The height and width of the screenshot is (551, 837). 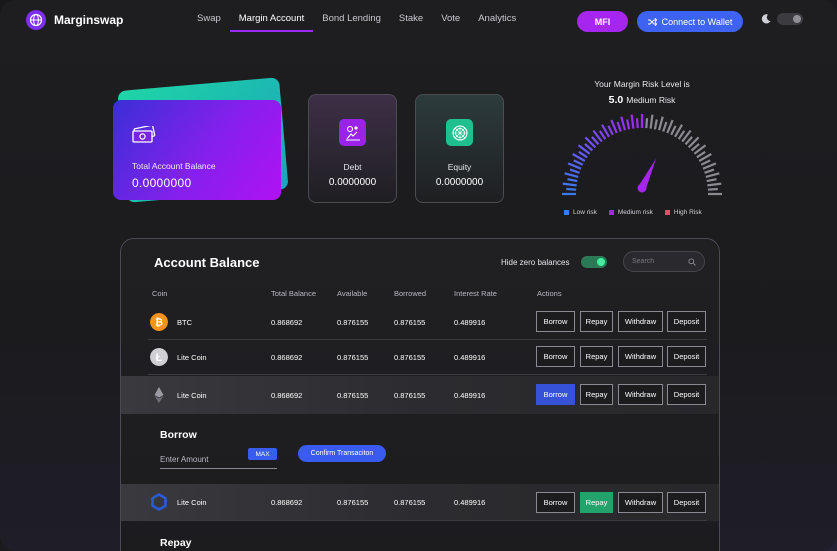 I want to click on legend-high: High Risk, so click(x=683, y=212).